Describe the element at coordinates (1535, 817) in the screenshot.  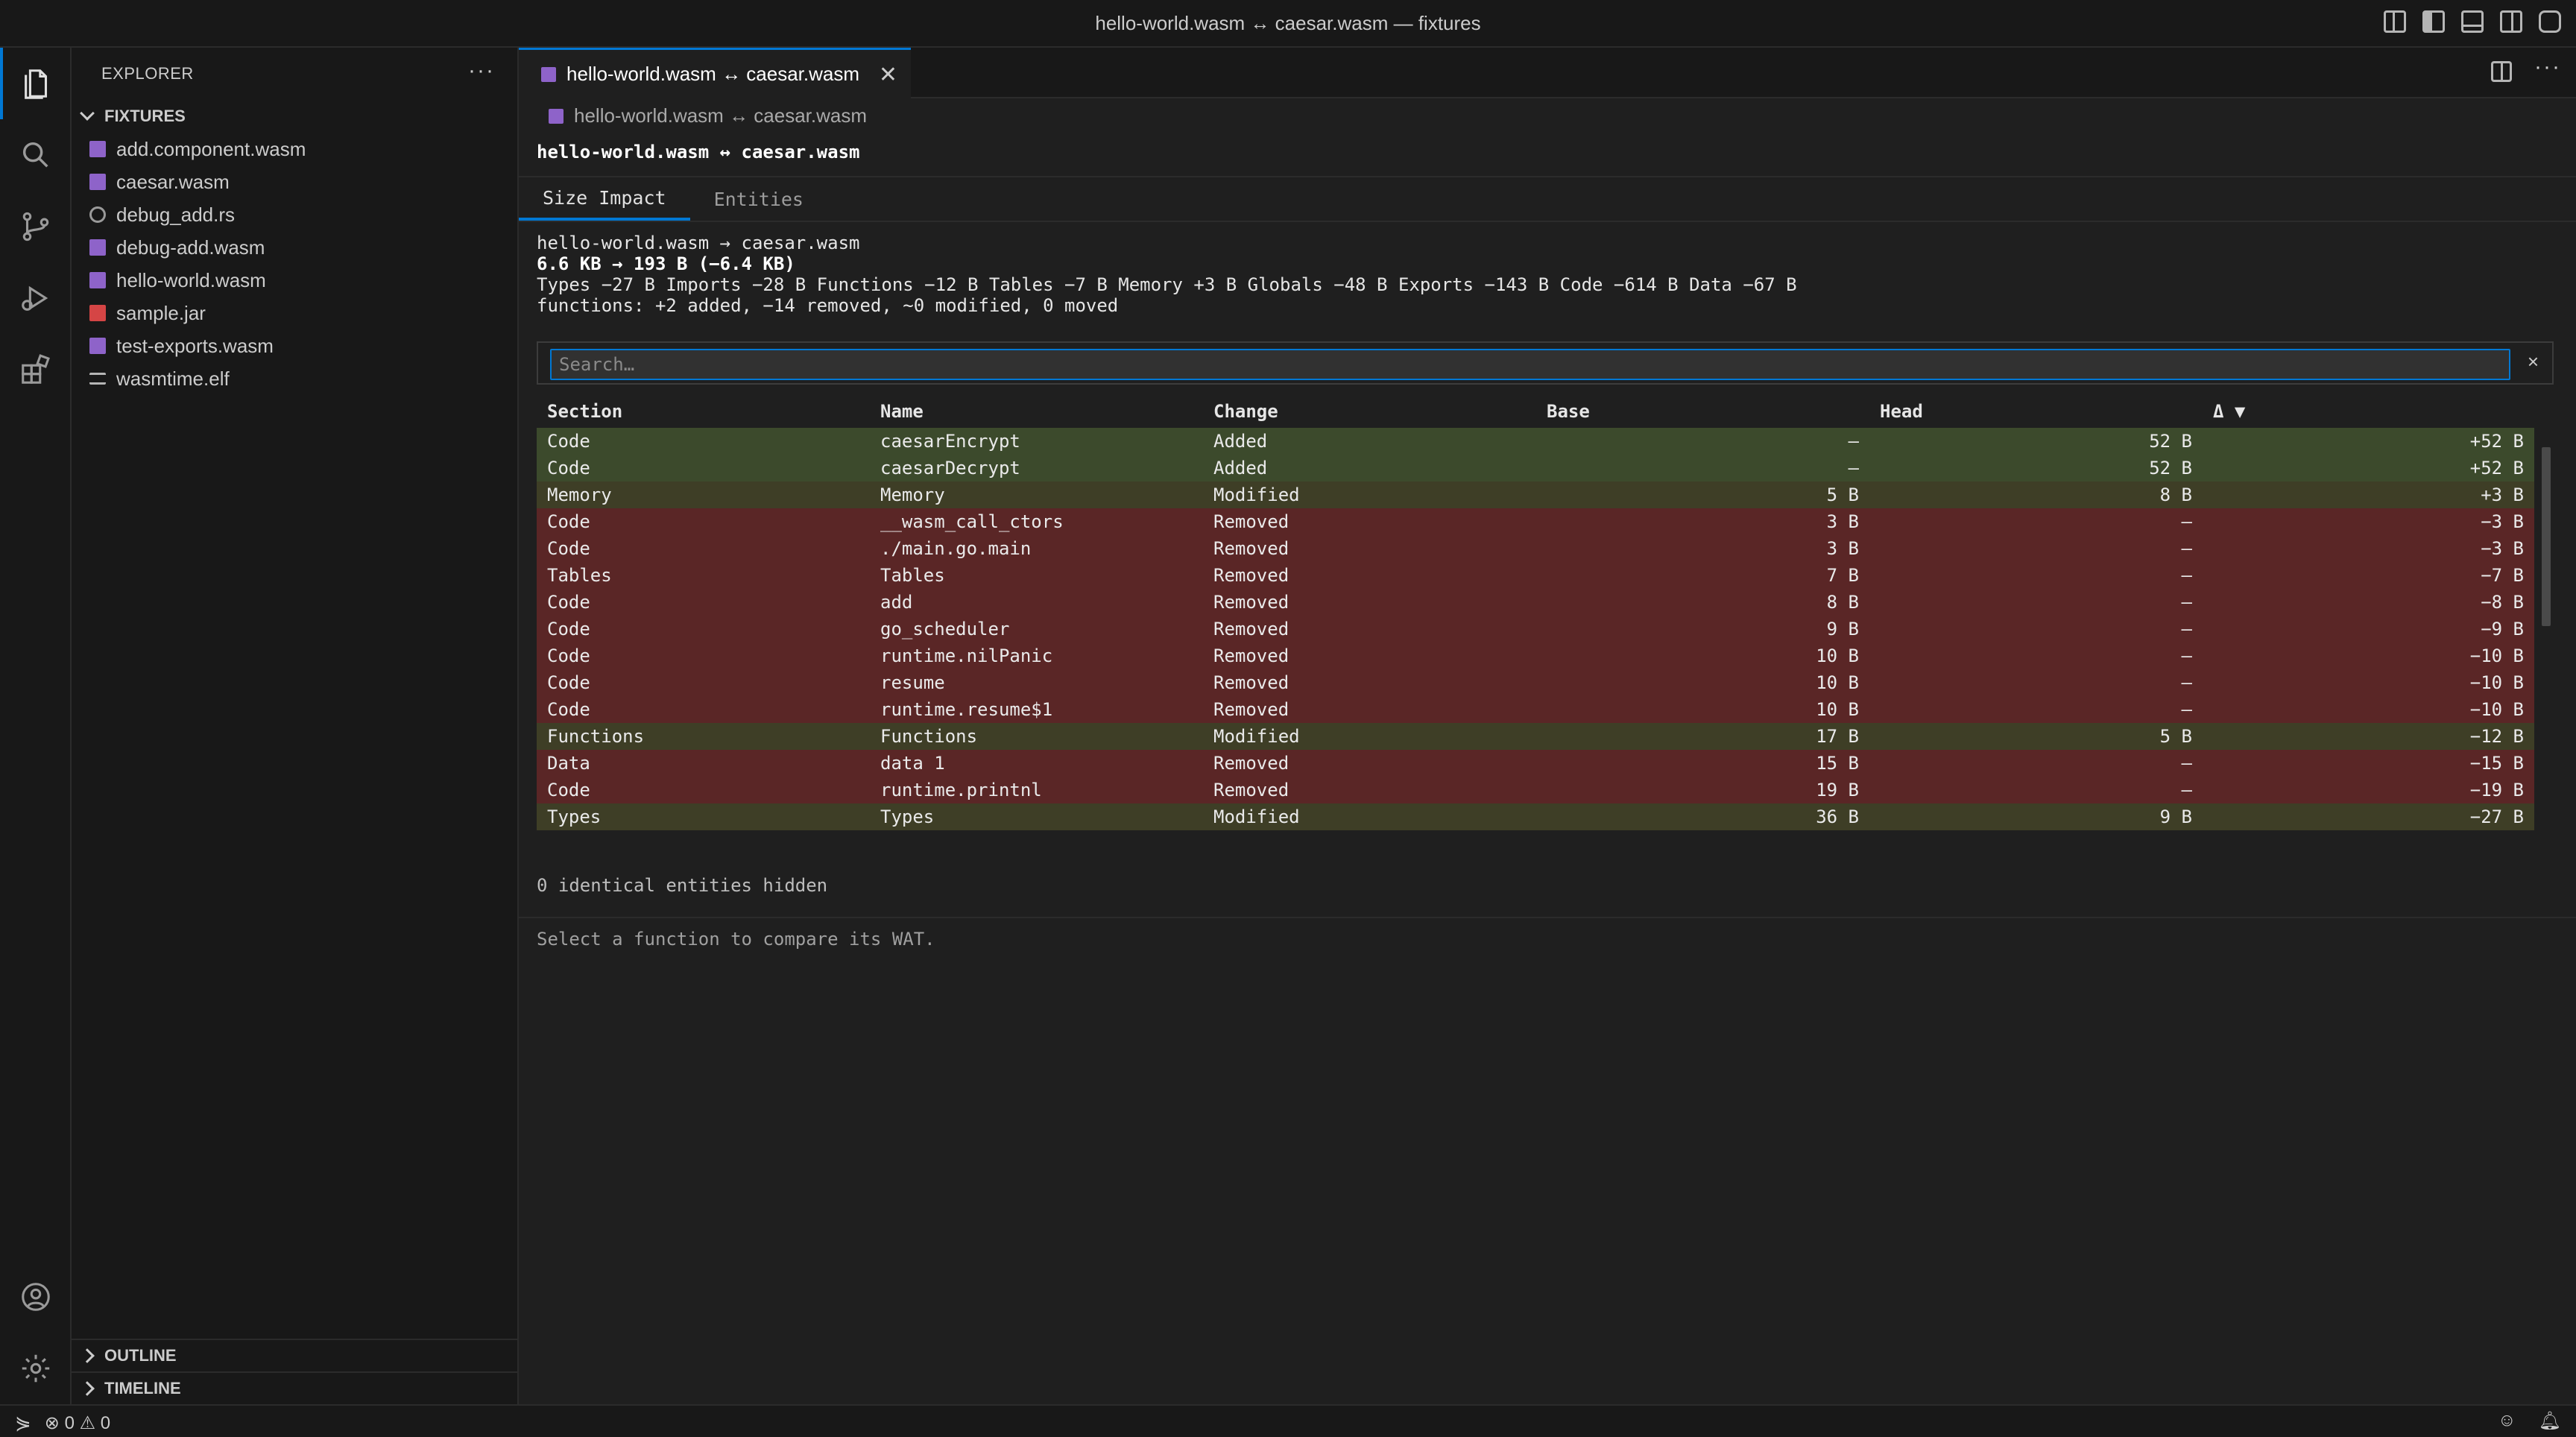
I see `table-row: Types Types Modified 36 B9 B −27 B` at that location.